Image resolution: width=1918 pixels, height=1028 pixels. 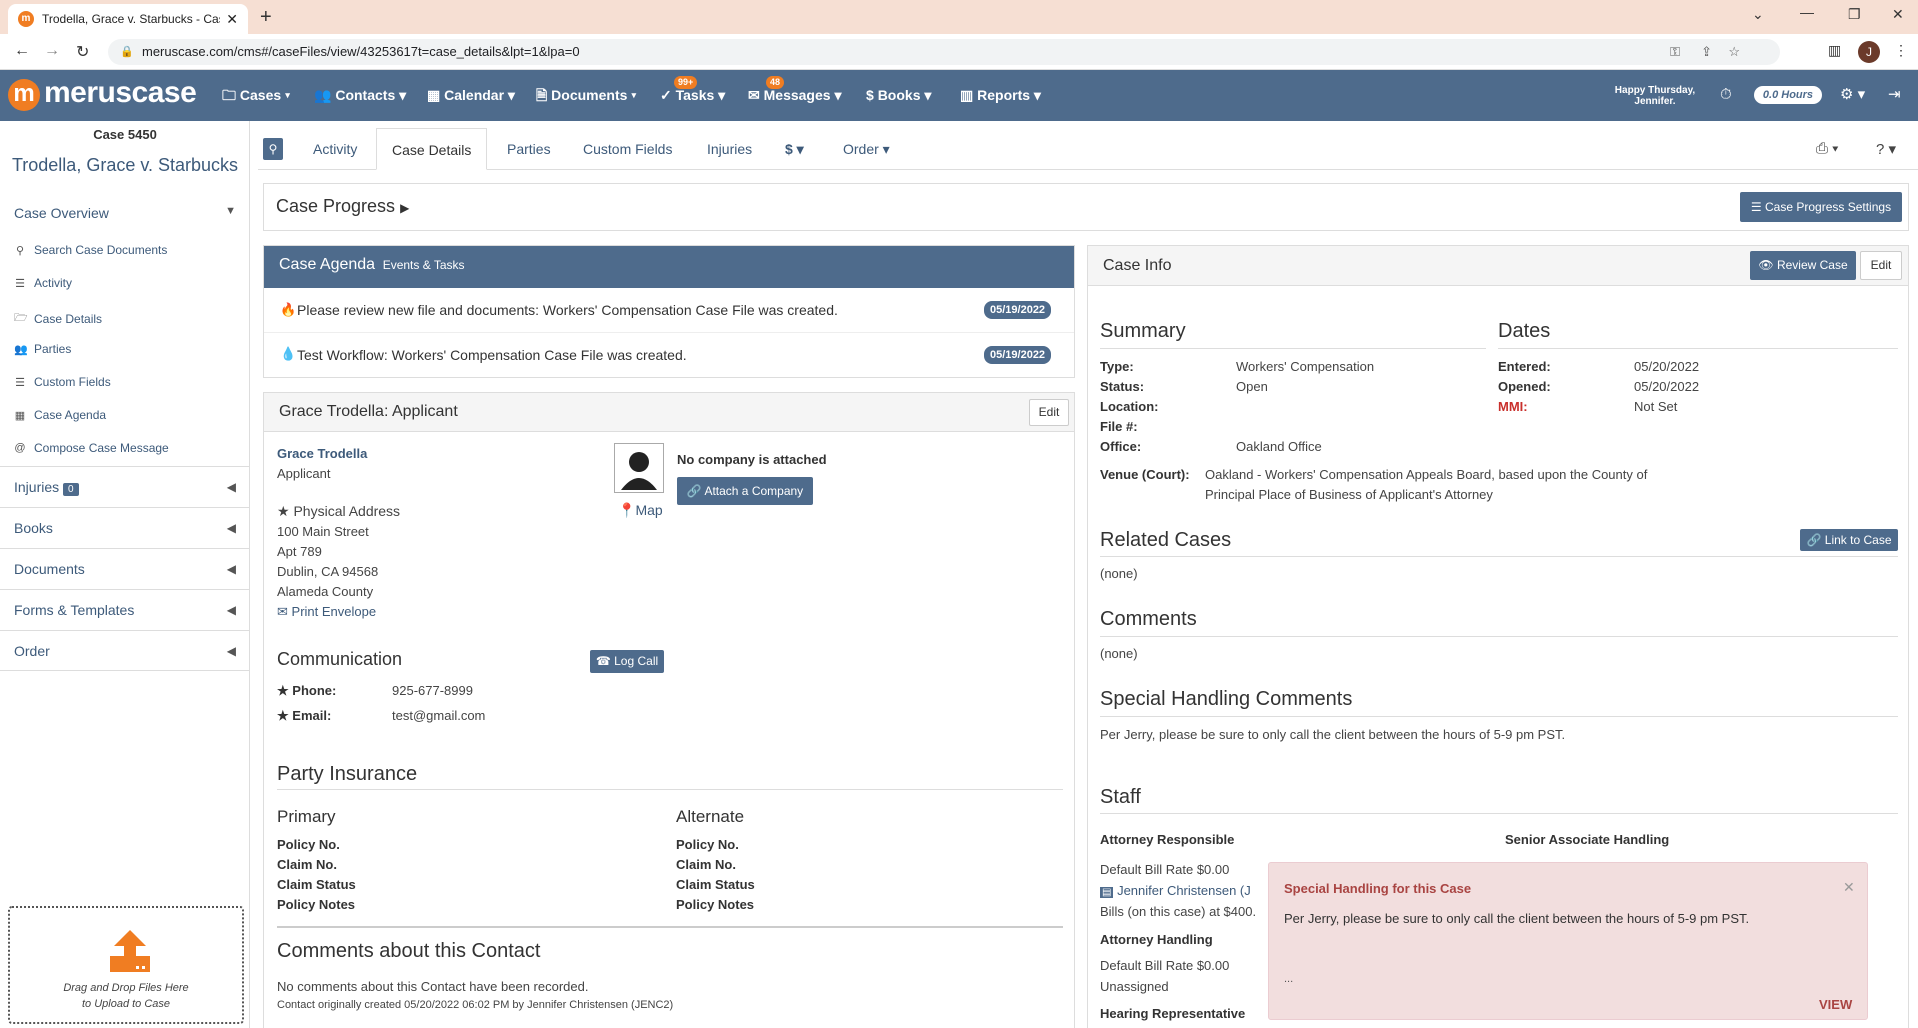 I want to click on browser-tab: m Trodella, Grace v. Starbucks - Cas ✕, so click(x=128, y=19).